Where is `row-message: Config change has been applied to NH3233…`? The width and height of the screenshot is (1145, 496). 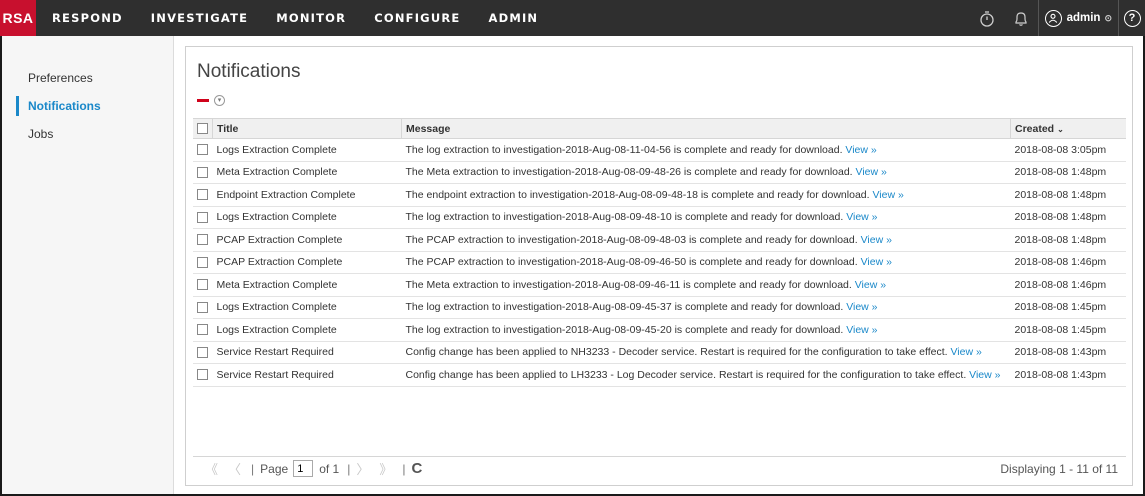 row-message: Config change has been applied to NH3233… is located at coordinates (676, 352).